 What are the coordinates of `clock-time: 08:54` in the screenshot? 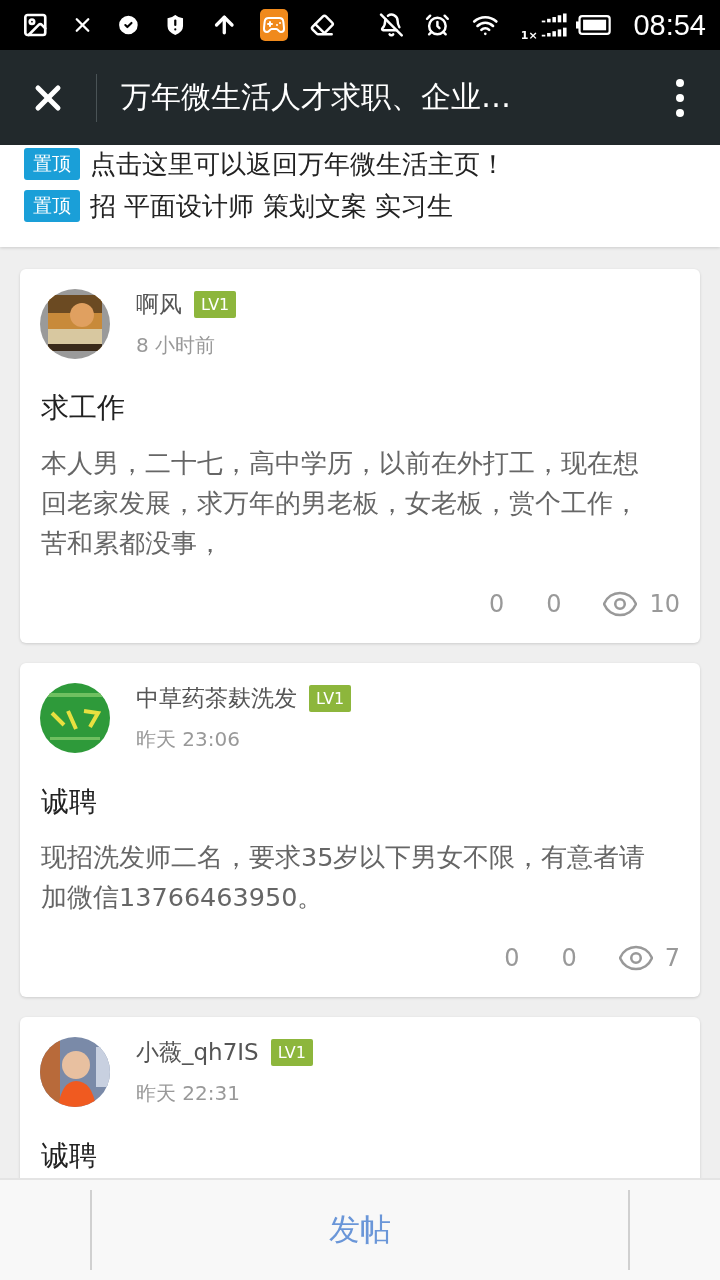 It's located at (669, 25).